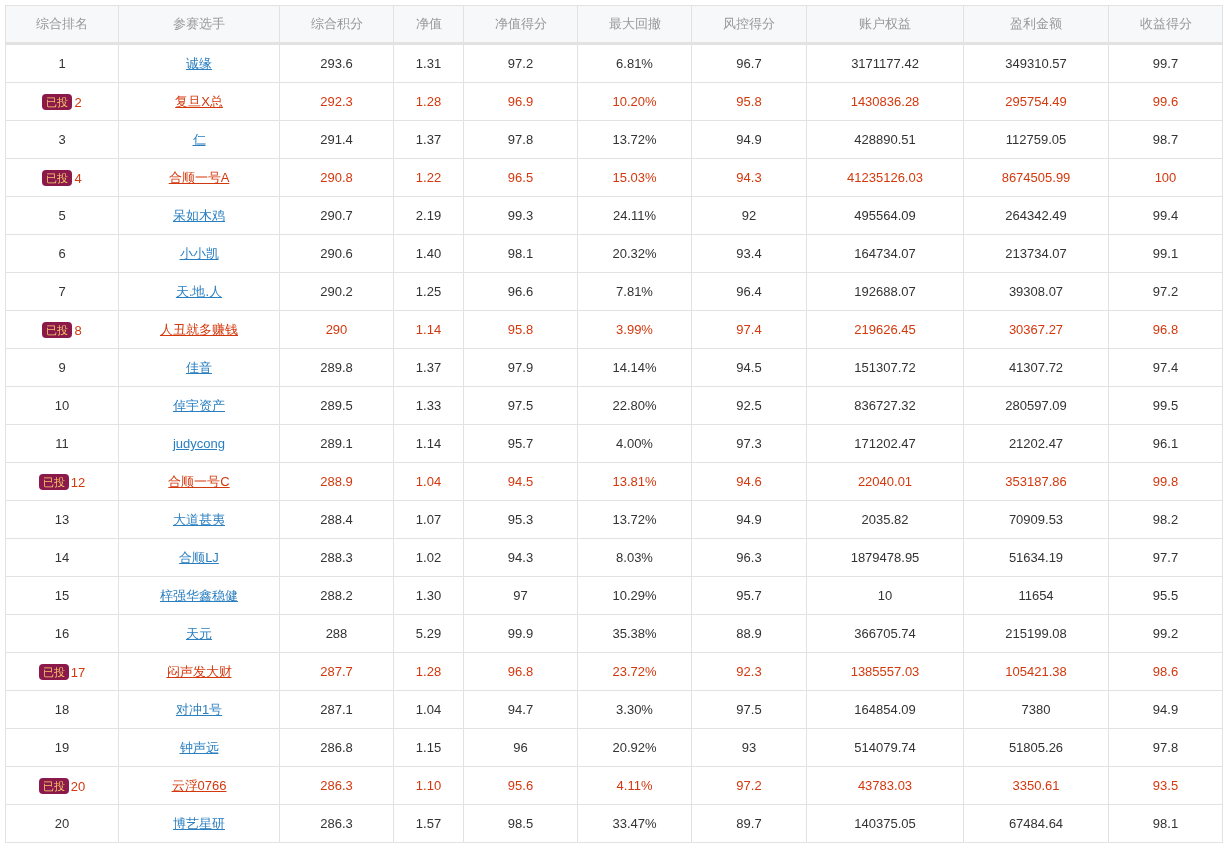 The height and width of the screenshot is (843, 1226). What do you see at coordinates (336, 367) in the screenshot?
I see `table-cell: 289.8` at bounding box center [336, 367].